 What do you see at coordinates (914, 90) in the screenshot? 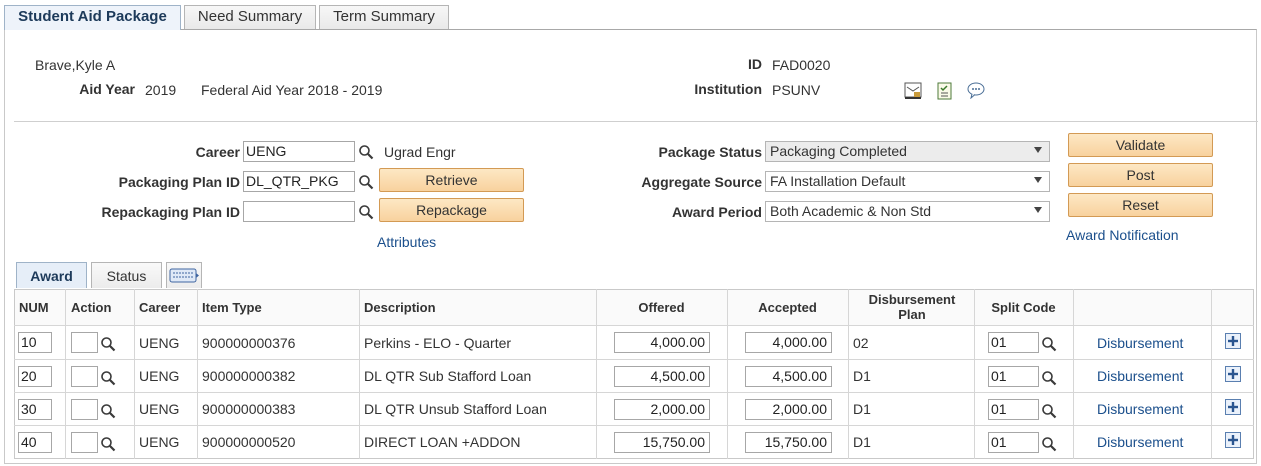
I see `letter-icon` at bounding box center [914, 90].